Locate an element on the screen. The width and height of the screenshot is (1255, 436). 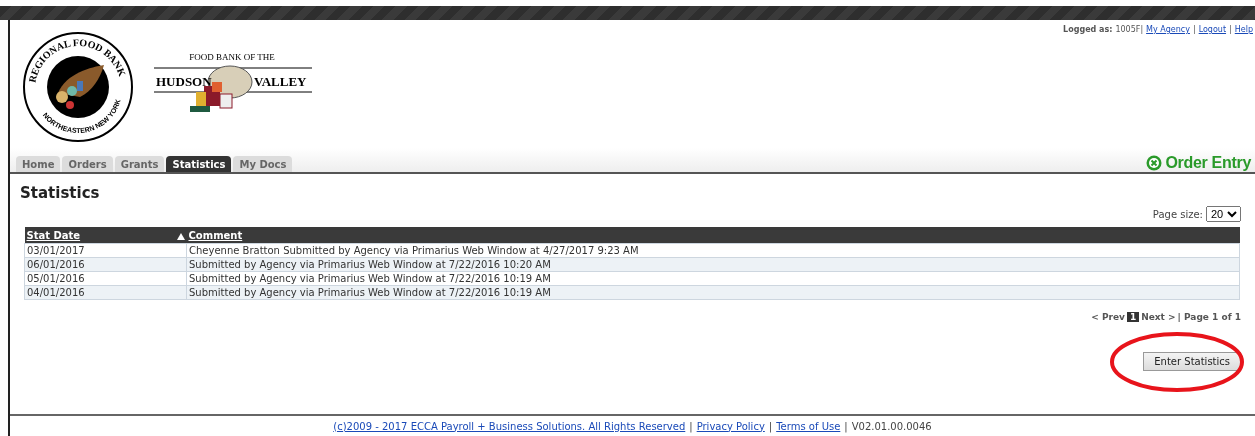
nav-tab: Orders is located at coordinates (87, 164).